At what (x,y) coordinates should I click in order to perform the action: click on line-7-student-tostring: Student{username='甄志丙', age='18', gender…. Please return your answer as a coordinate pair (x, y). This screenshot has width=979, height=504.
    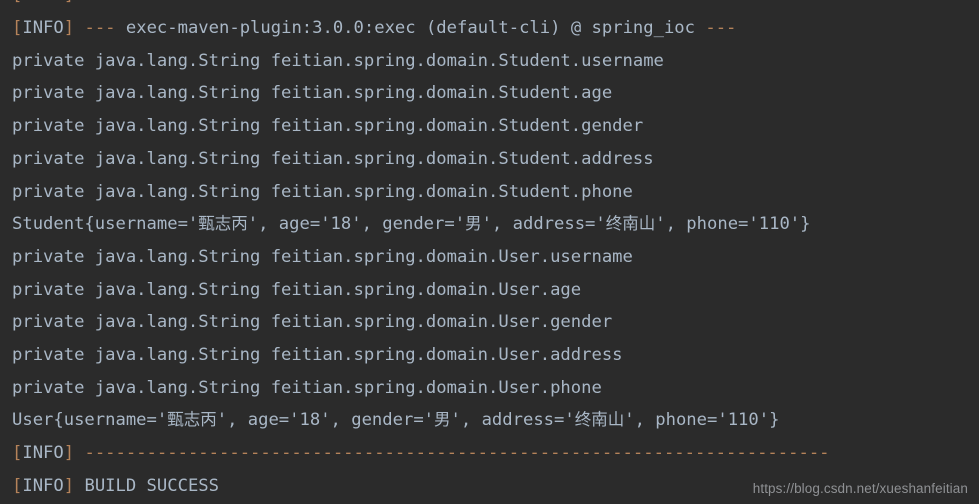
    Looking at the image, I should click on (411, 224).